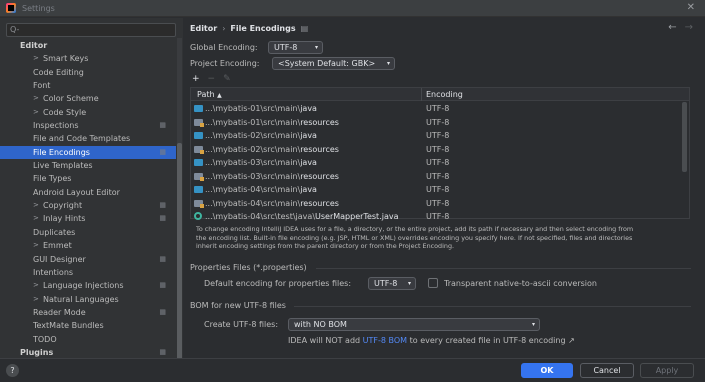  What do you see at coordinates (421, 94) in the screenshot?
I see `column-separator` at bounding box center [421, 94].